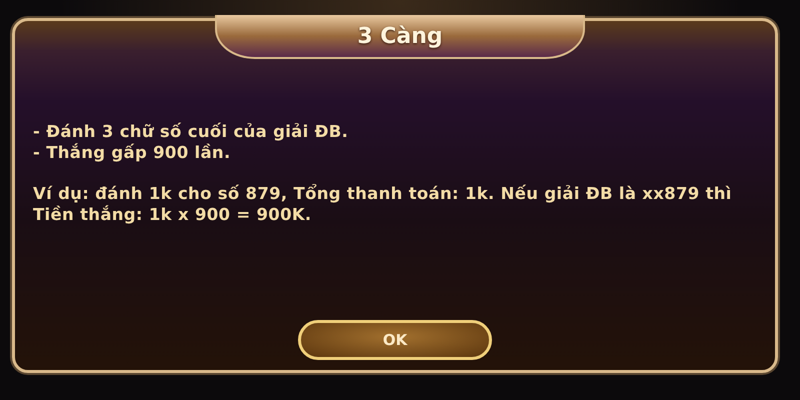  I want to click on example-text: Ví dụ: đánh 1k cho số 879, Tổng thanh toán: 1k. Nếu giải ĐB là xx879 thì Tiền thắng: 1k x 900 = 900K., so click(383, 204).